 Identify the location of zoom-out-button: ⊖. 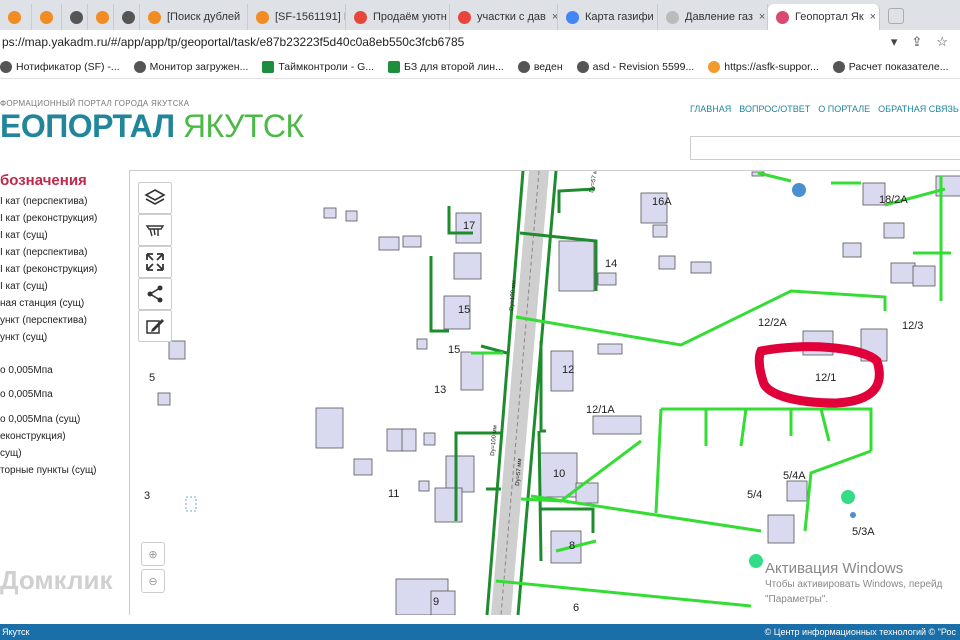
(153, 581).